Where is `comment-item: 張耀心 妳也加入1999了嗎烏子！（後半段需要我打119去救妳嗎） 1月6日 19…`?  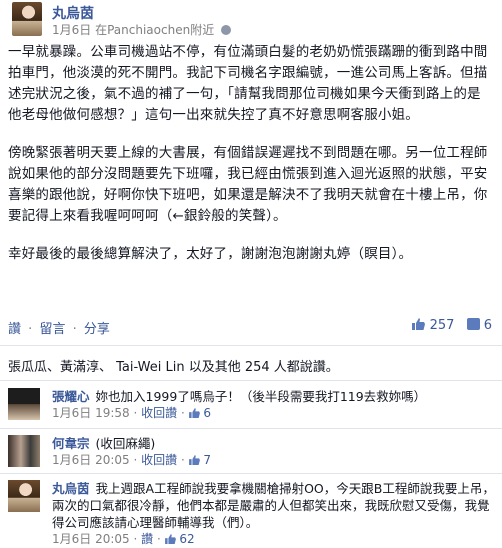
comment-item: 張耀心 妳也加入1999了嗎烏子！（後半段需要我打119去救妳嗎） 1月6日 19… is located at coordinates (253, 410).